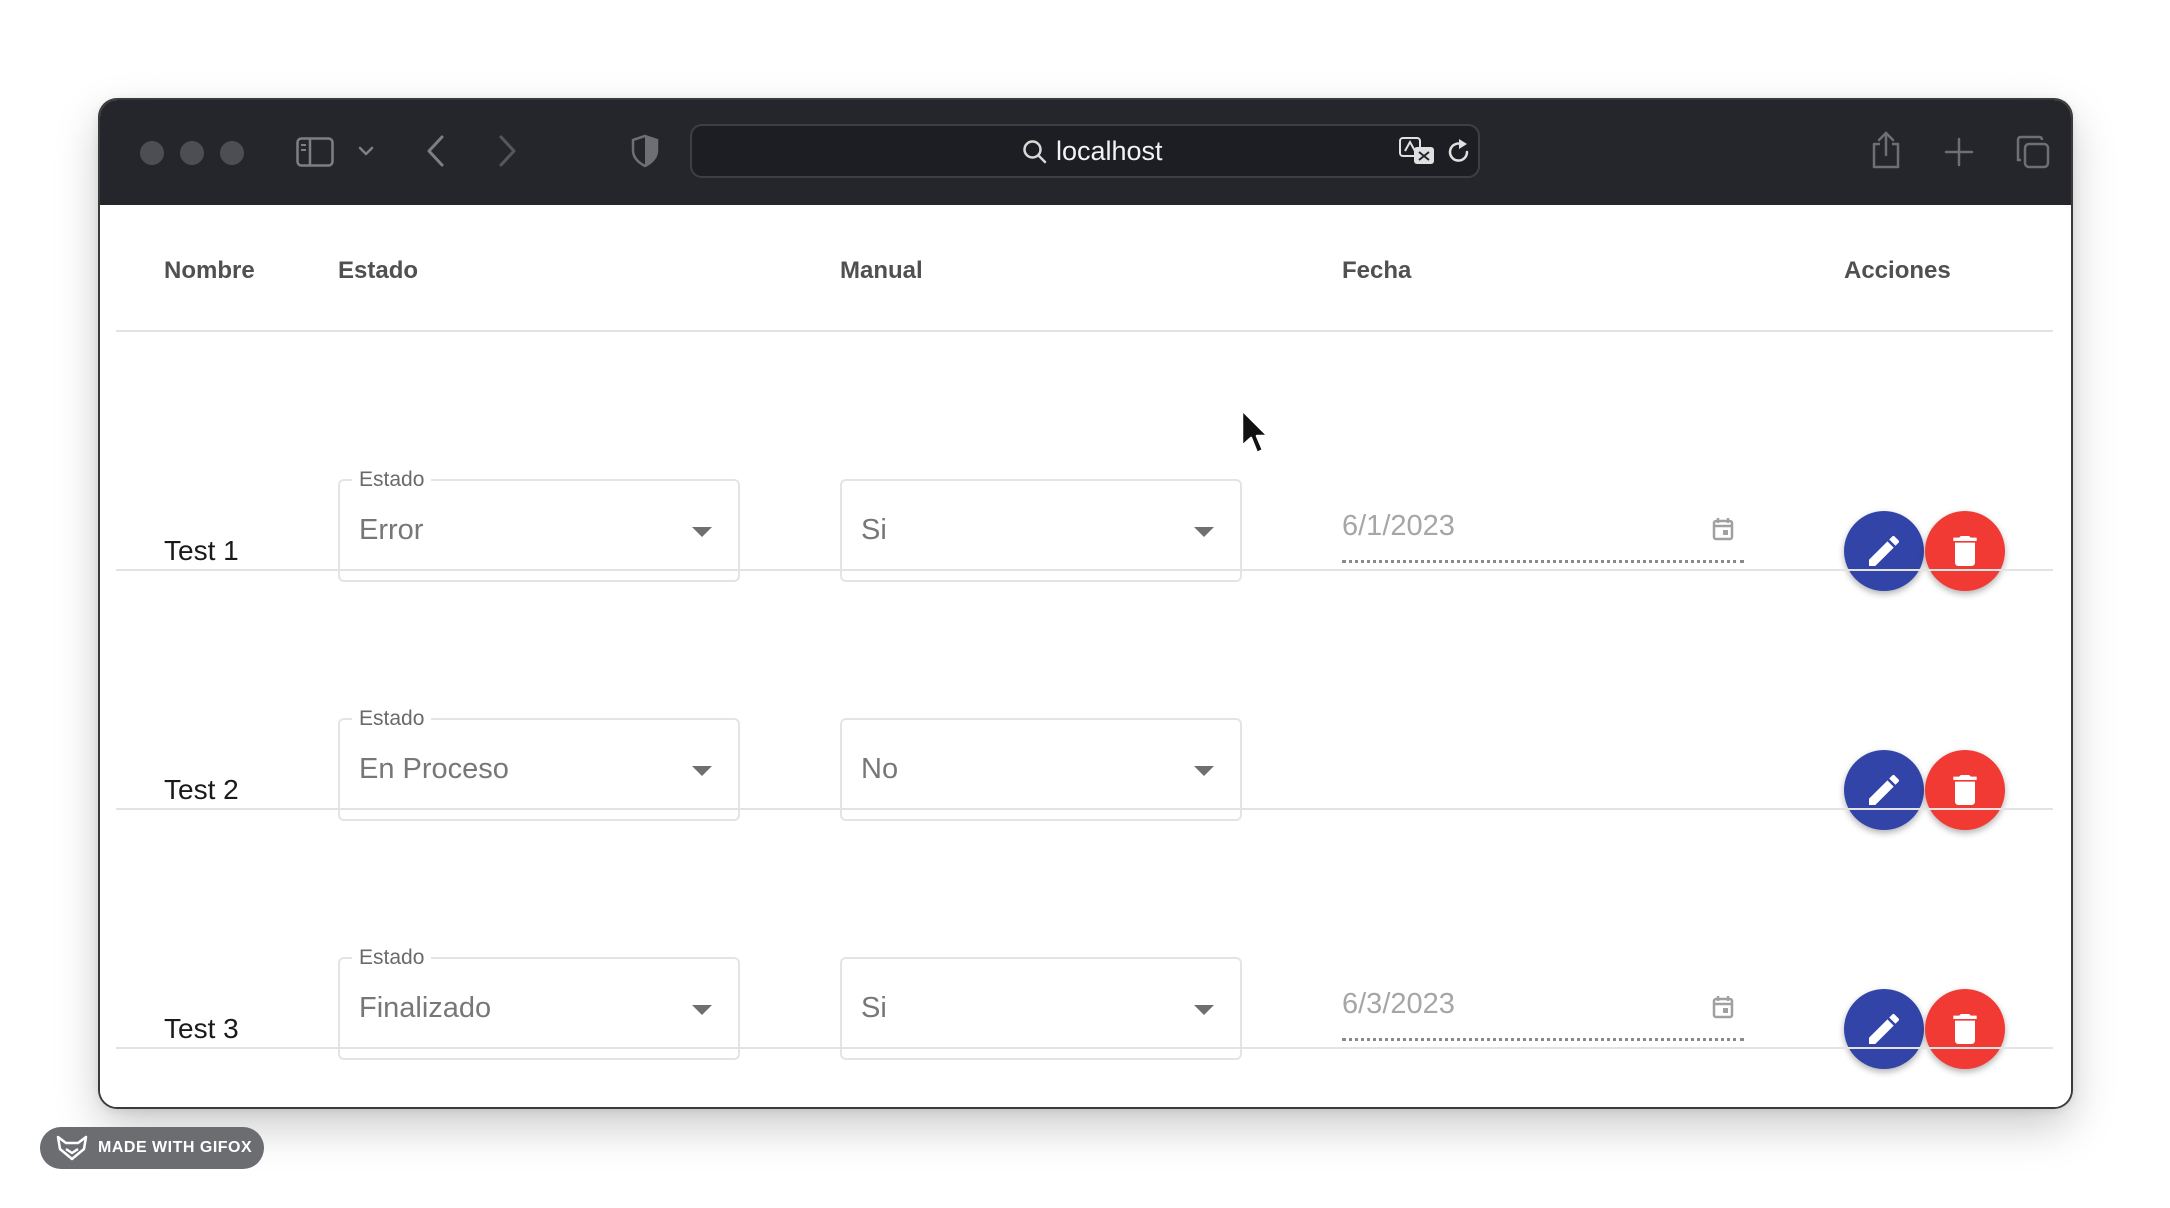  I want to click on minimize-window-button, so click(192, 153).